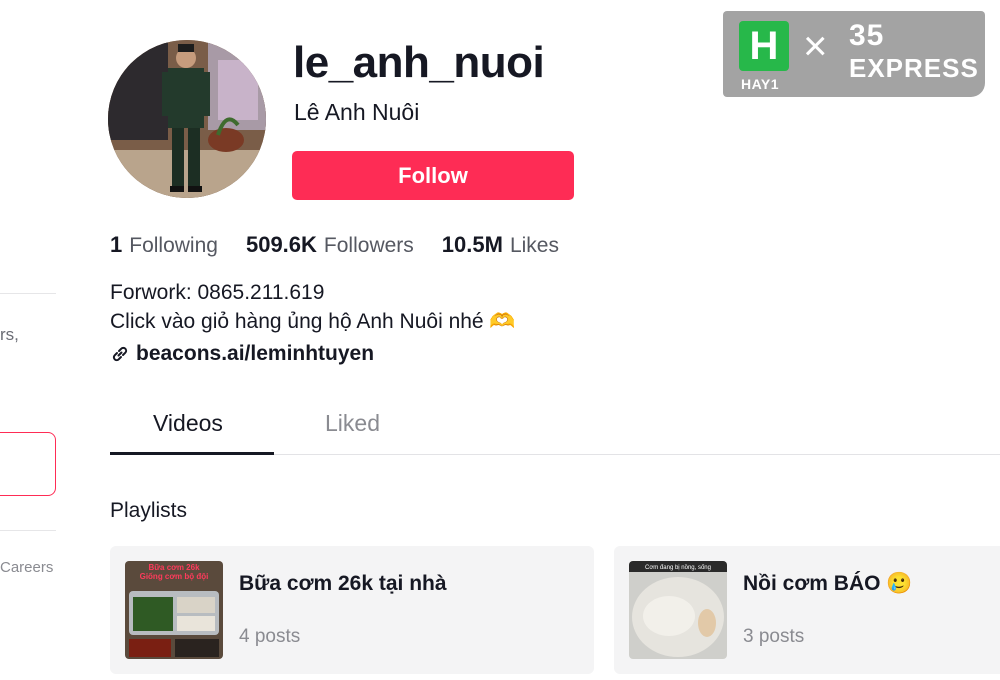 This screenshot has width=1000, height=680. I want to click on nickname: Lê Anh Nuôi, so click(357, 112).